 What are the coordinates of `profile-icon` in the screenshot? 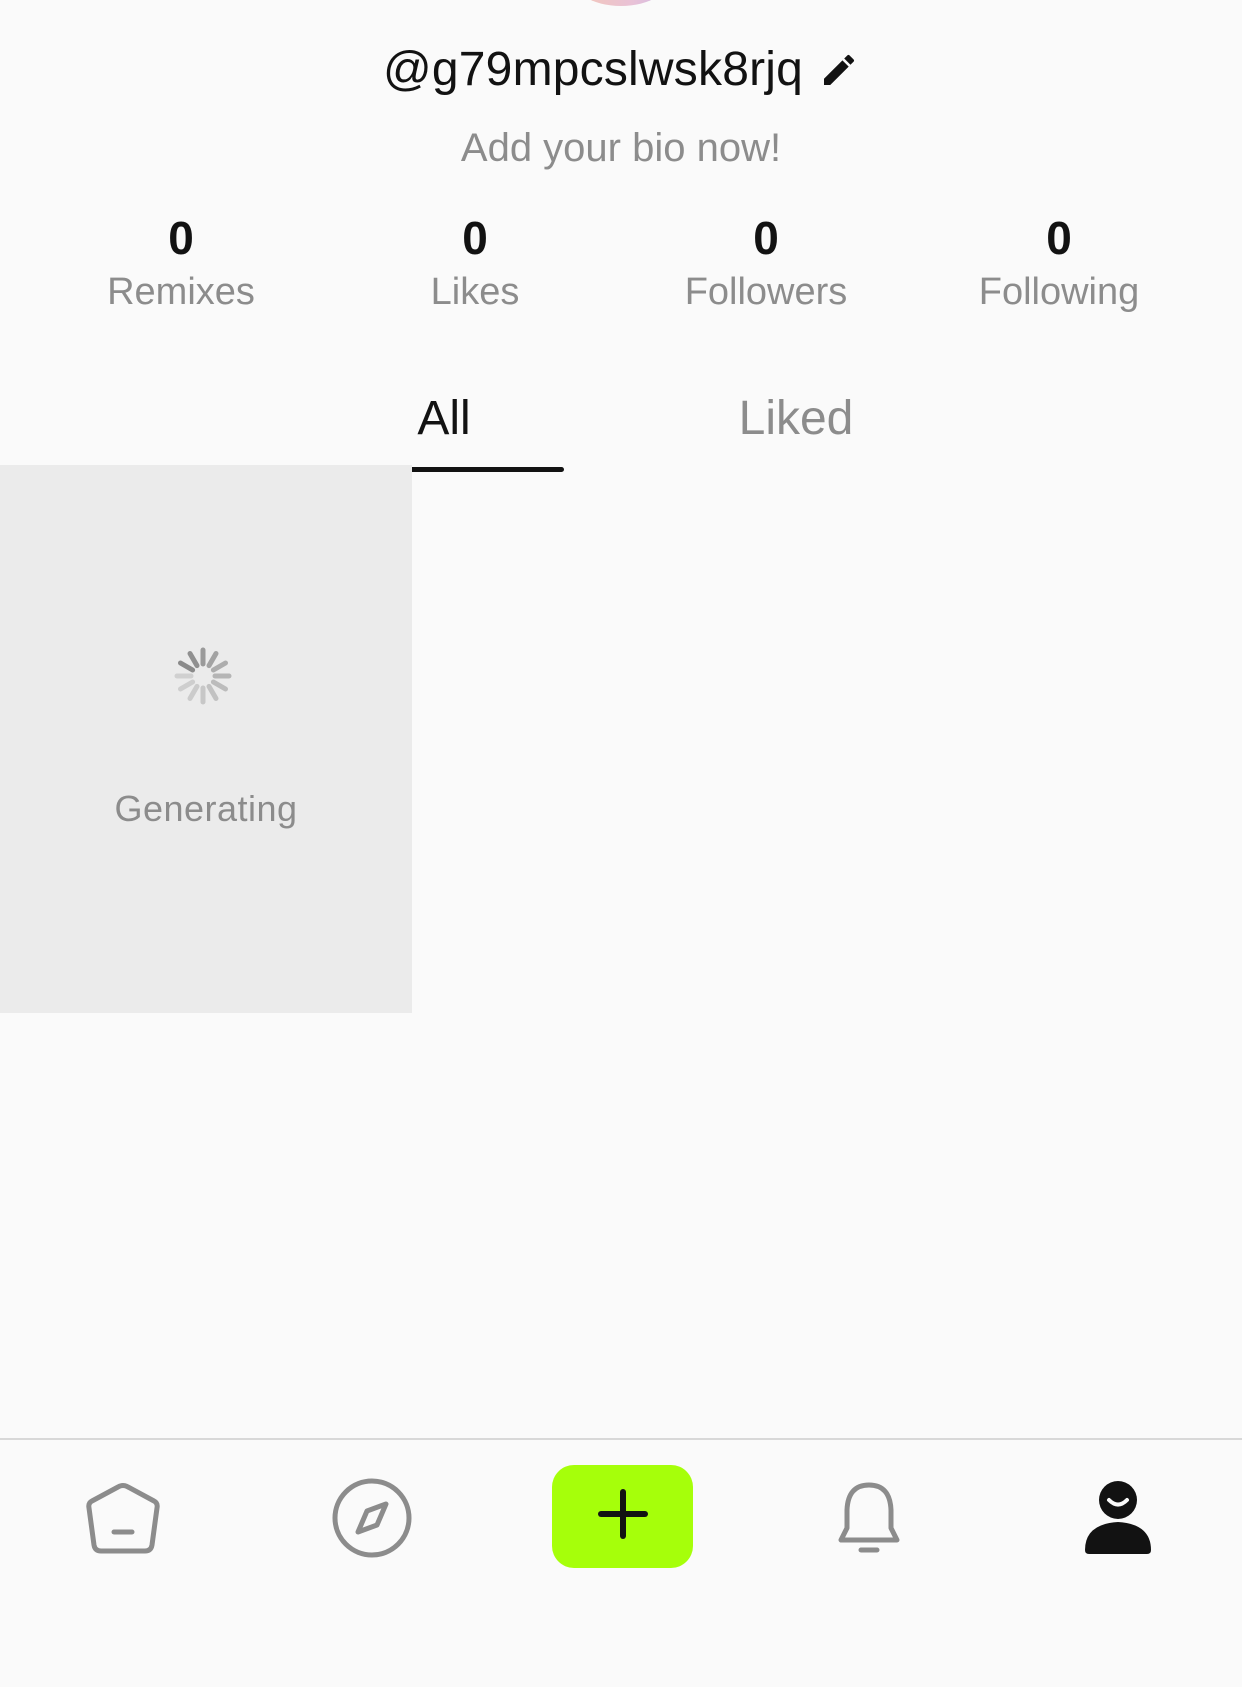 It's located at (1118, 1519).